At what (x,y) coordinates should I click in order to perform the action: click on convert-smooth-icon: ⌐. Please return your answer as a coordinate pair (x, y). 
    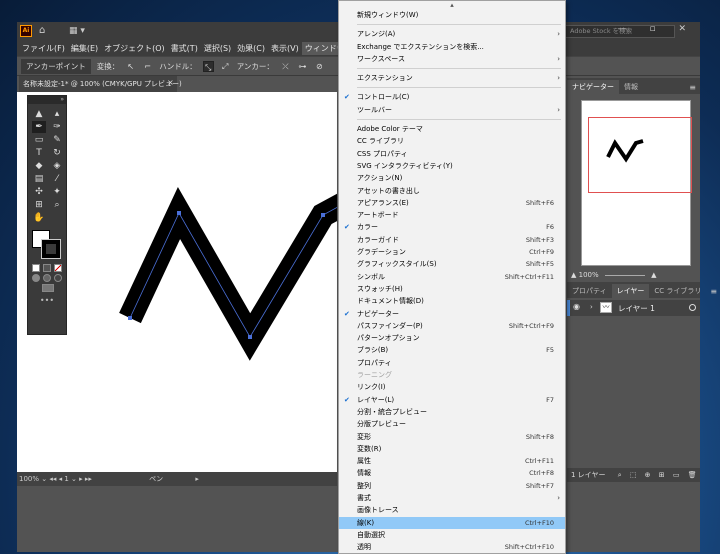
    Looking at the image, I should click on (147, 66).